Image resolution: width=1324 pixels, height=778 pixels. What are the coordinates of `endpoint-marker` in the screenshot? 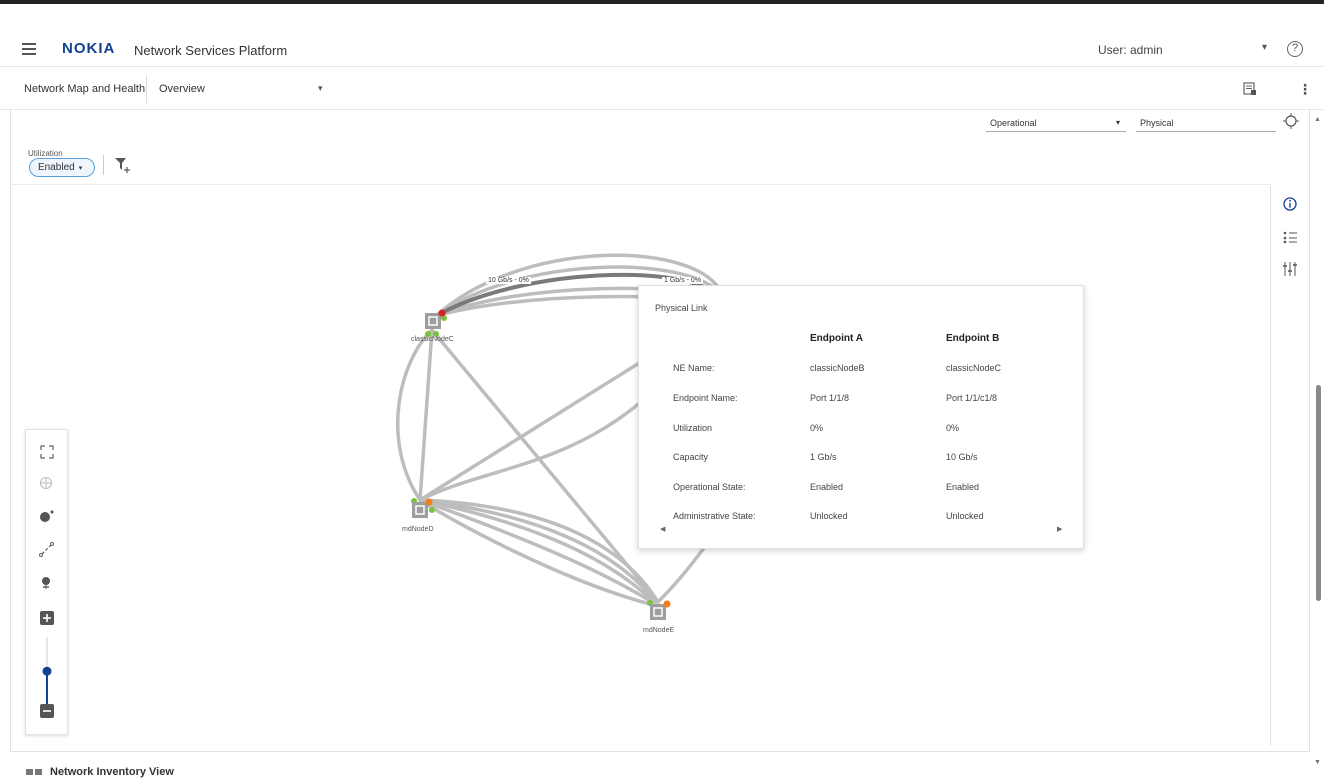 It's located at (432, 510).